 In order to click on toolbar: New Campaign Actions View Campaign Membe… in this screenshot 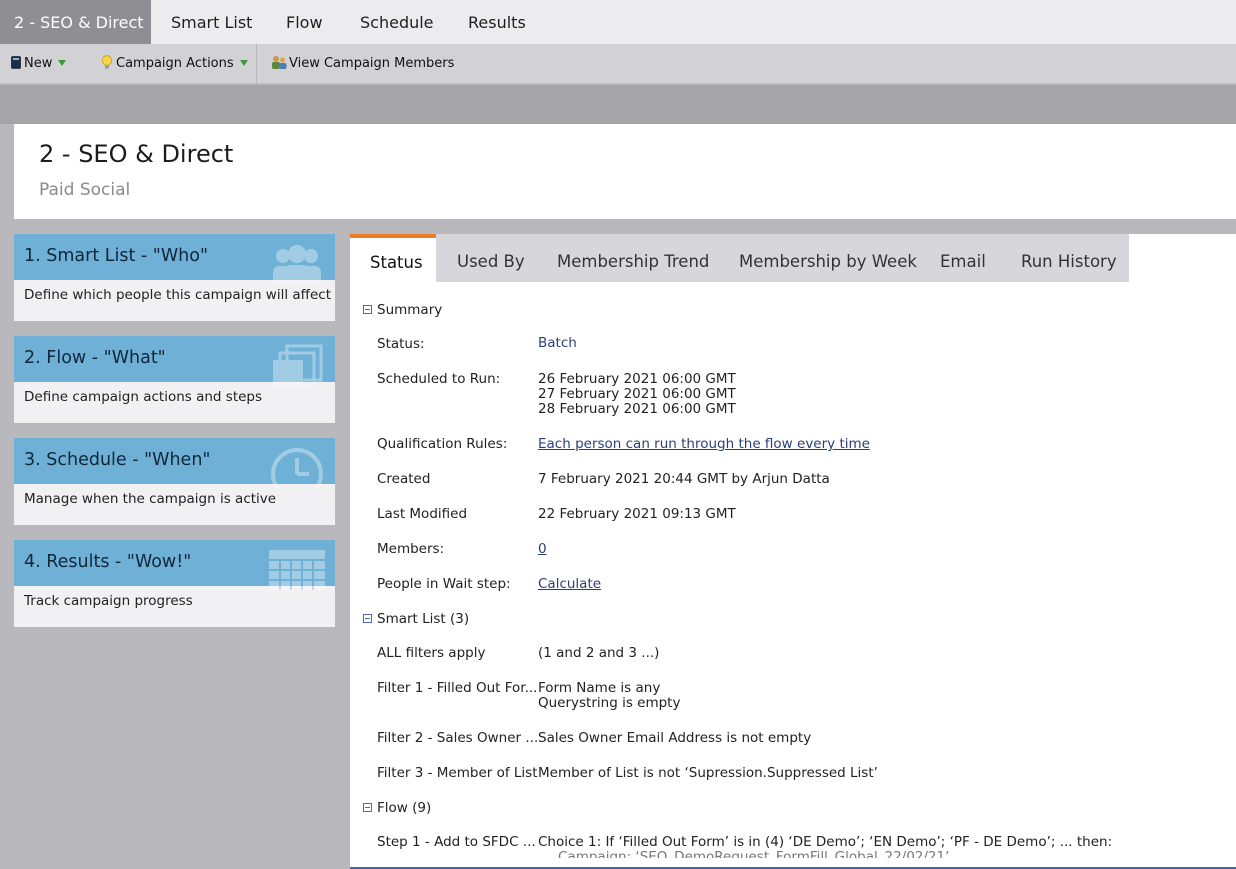, I will do `click(618, 64)`.